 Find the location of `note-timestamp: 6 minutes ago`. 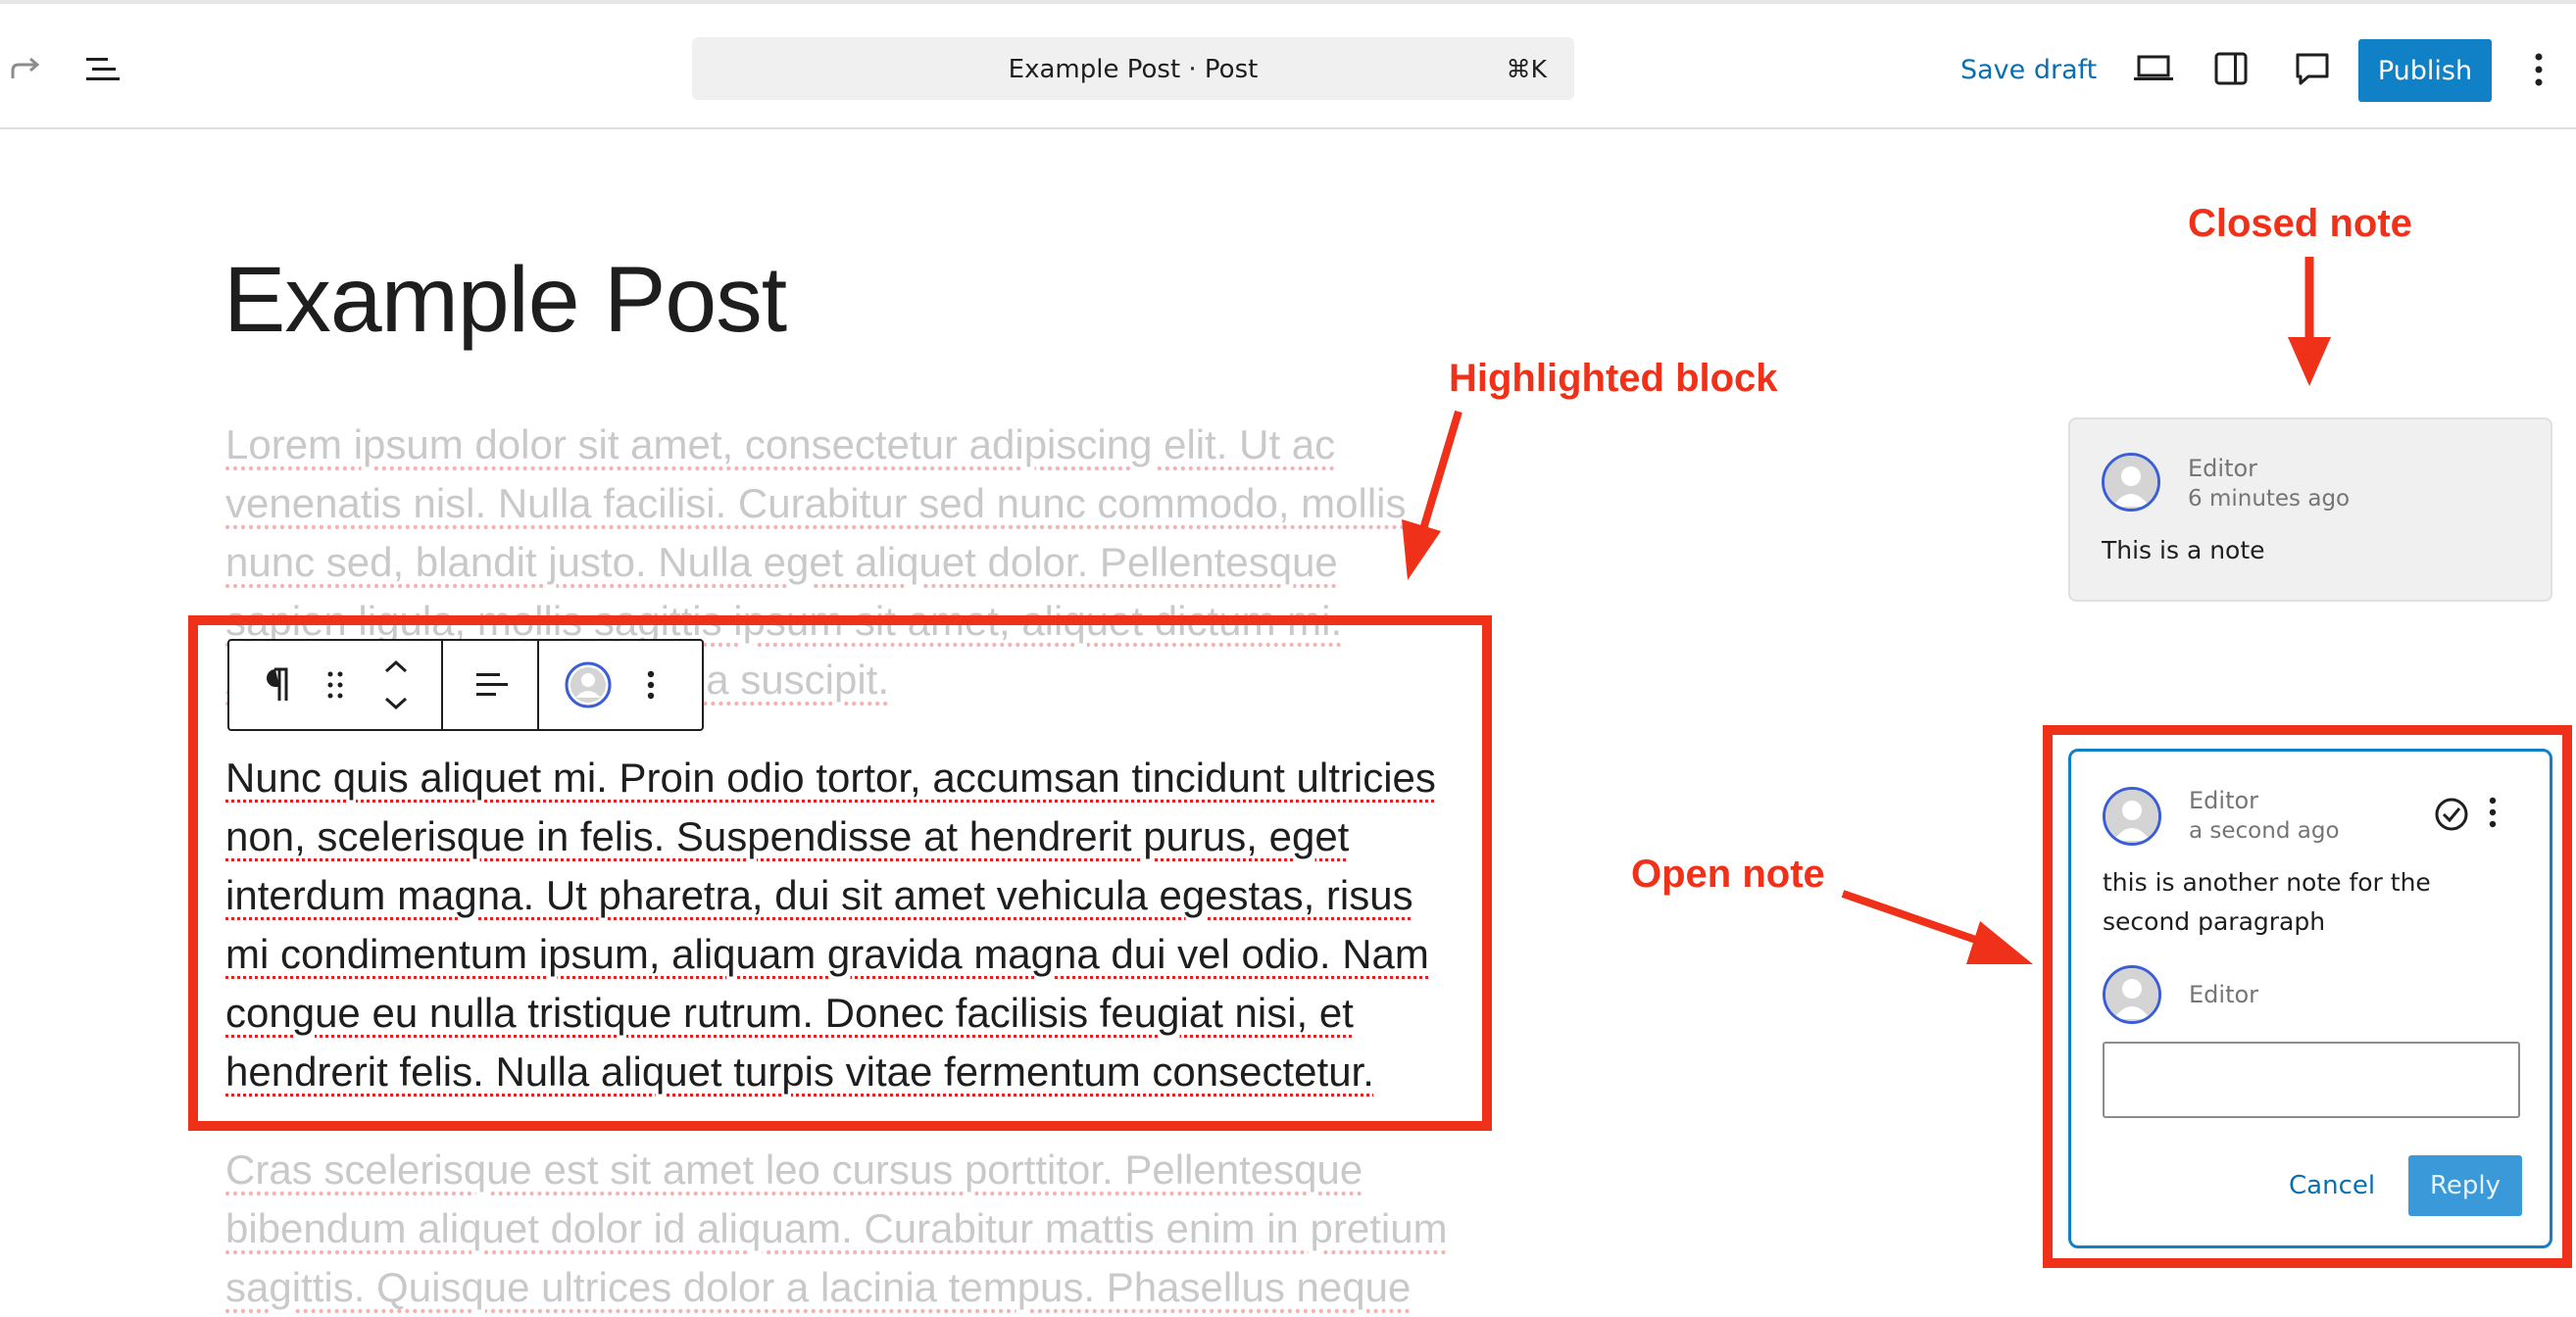

note-timestamp: 6 minutes ago is located at coordinates (2269, 499).